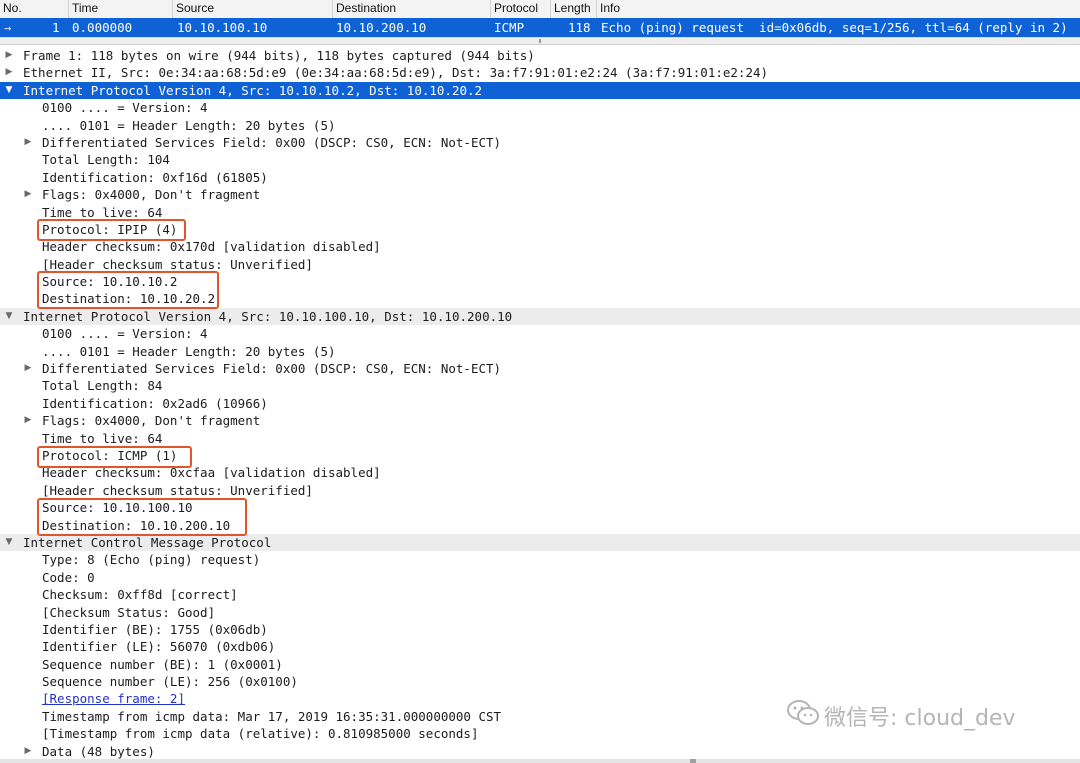  Describe the element at coordinates (120, 9) in the screenshot. I see `column-header-time: Time` at that location.